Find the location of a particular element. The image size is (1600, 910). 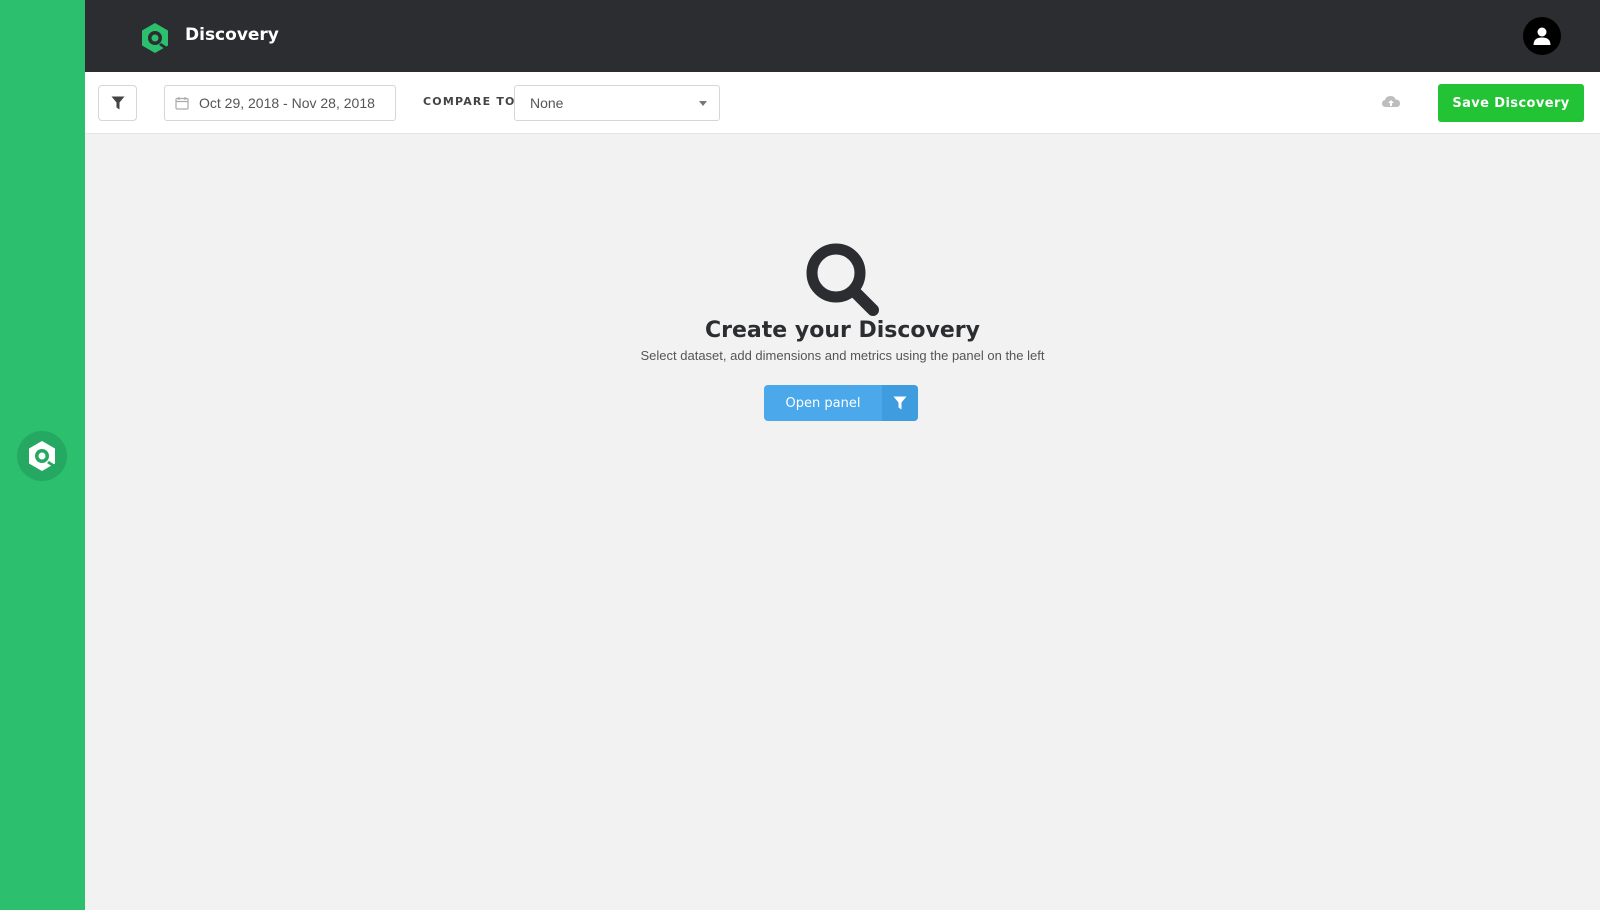

open-panel-label: Open panel is located at coordinates (823, 403).